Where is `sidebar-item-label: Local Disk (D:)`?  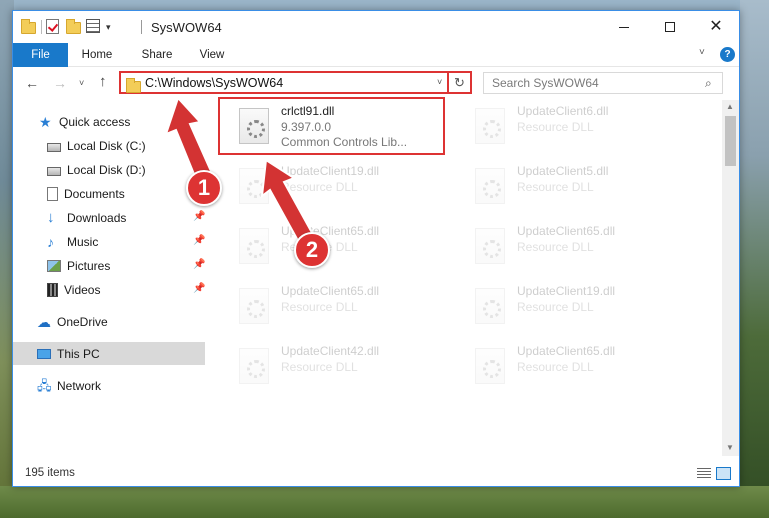 sidebar-item-label: Local Disk (D:) is located at coordinates (106, 169).